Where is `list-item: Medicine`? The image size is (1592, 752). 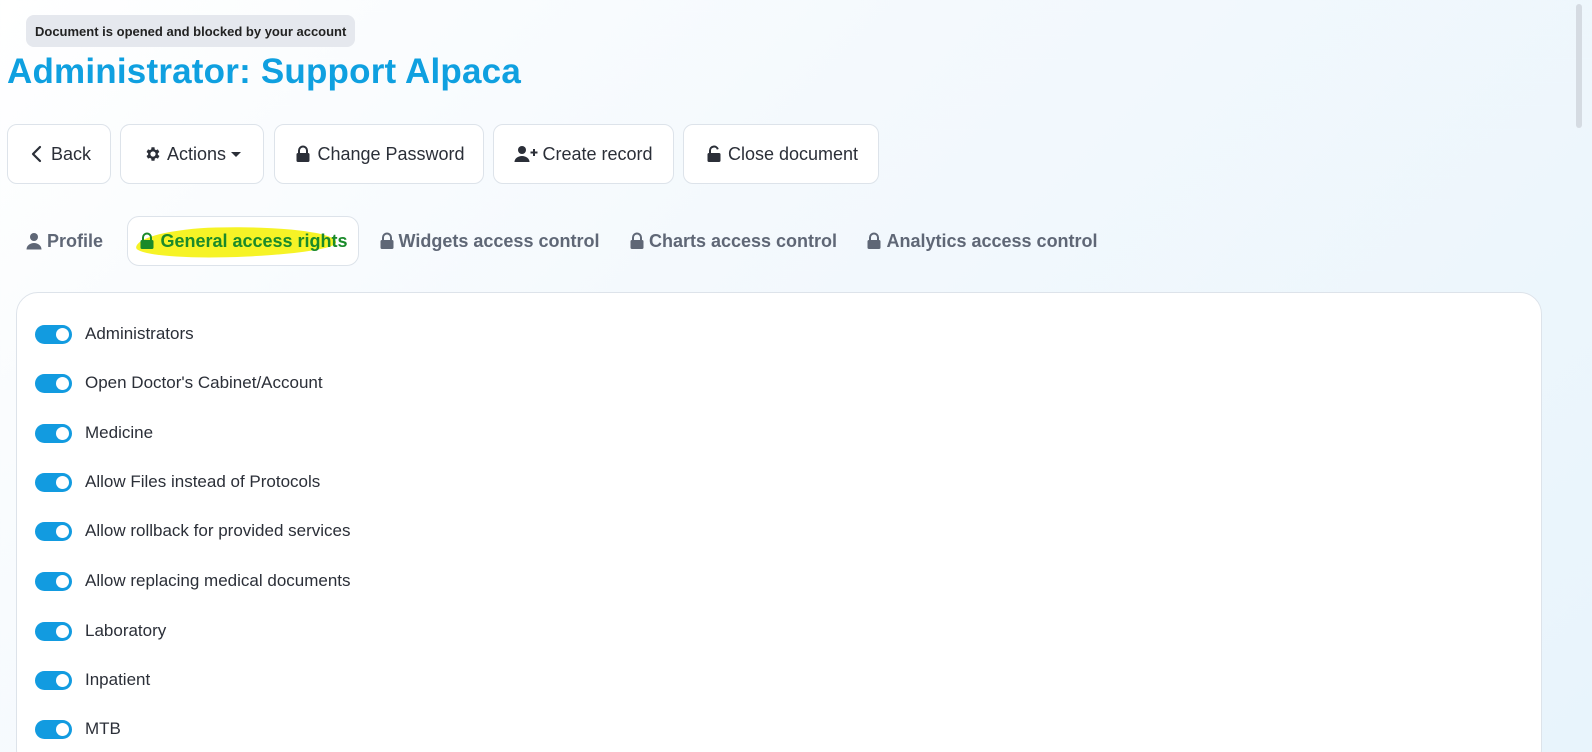
list-item: Medicine is located at coordinates (94, 433).